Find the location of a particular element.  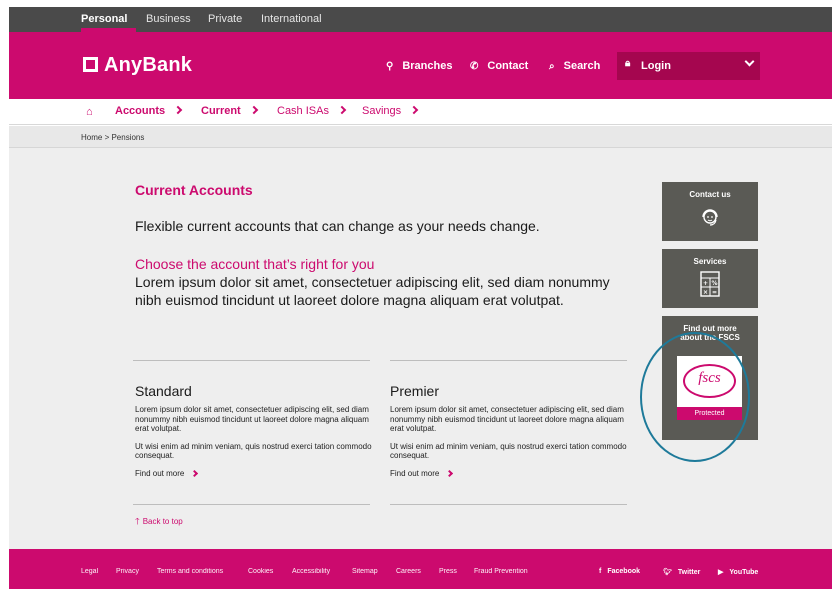

logo-square-icon is located at coordinates (90, 64).